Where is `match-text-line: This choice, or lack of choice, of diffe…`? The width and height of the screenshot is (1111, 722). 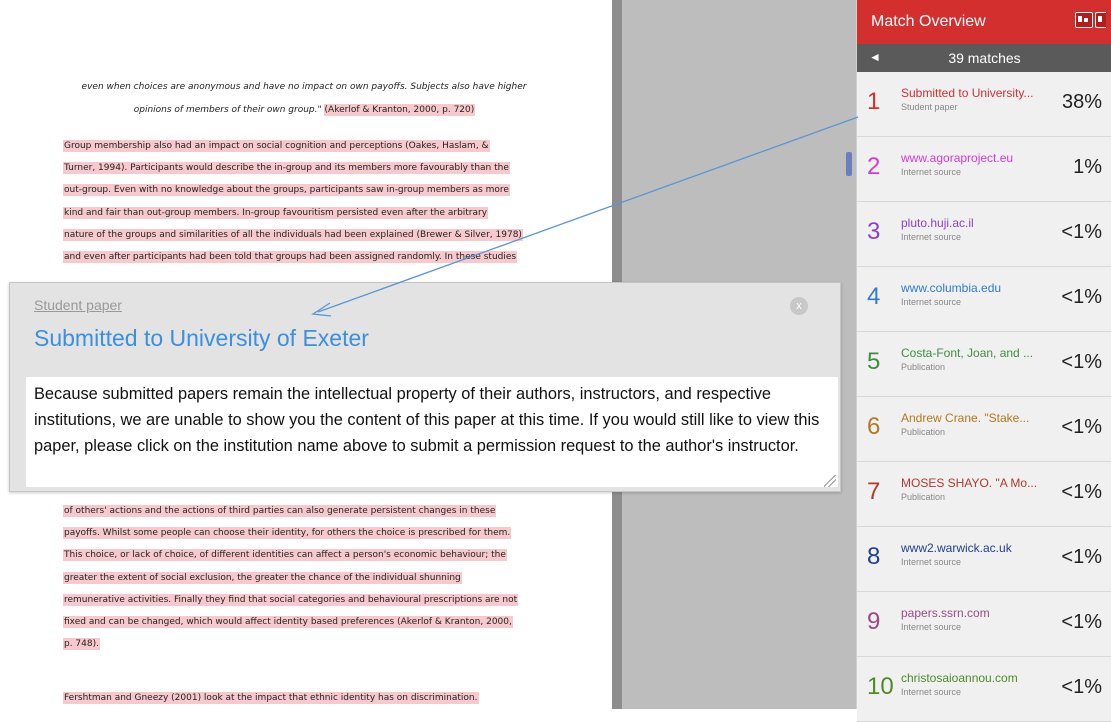 match-text-line: This choice, or lack of choice, of diffe… is located at coordinates (285, 555).